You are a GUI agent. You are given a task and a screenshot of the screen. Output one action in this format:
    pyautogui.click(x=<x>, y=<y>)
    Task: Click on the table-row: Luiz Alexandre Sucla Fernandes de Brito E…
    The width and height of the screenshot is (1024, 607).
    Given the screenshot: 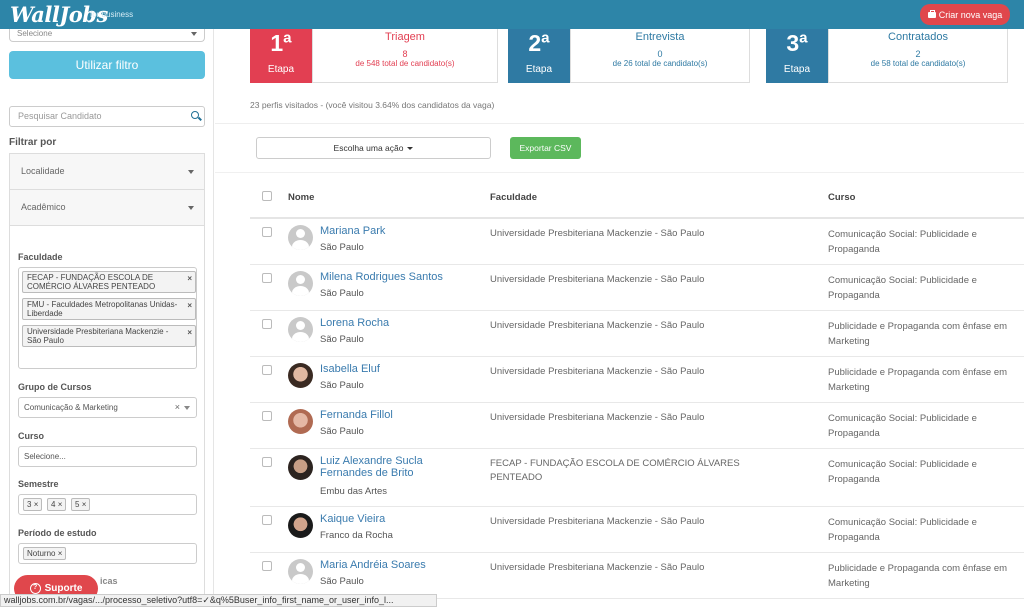 What is the action you would take?
    pyautogui.click(x=637, y=478)
    